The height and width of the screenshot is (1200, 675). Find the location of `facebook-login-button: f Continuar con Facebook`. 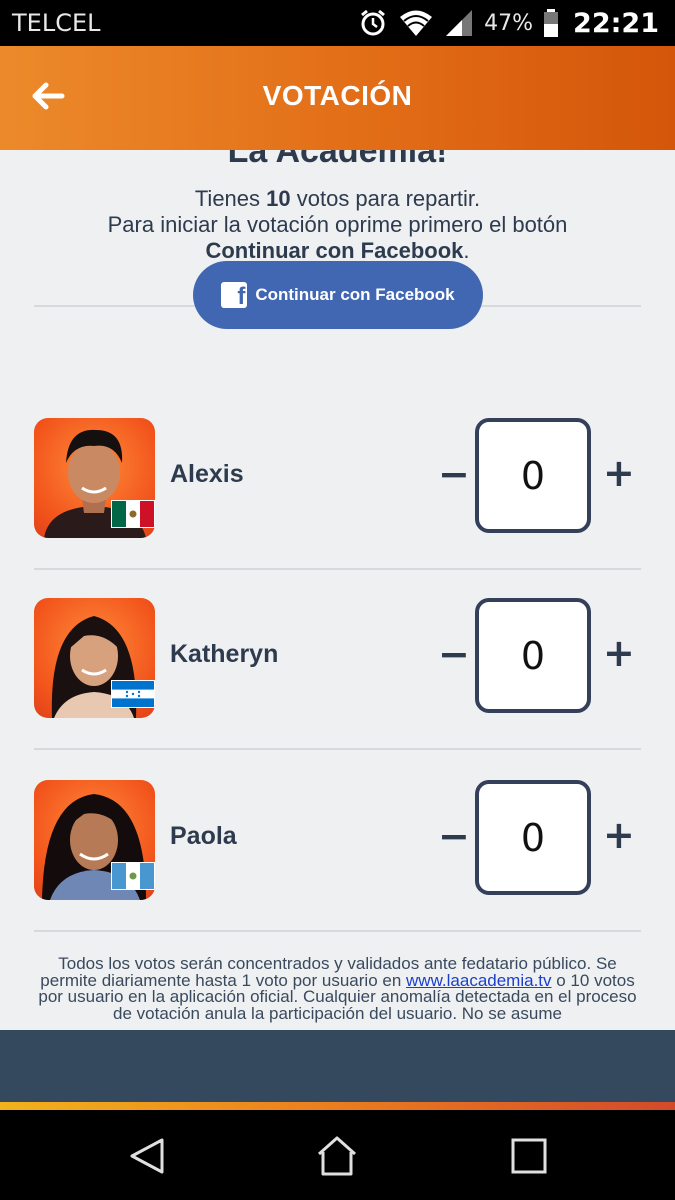

facebook-login-button: f Continuar con Facebook is located at coordinates (338, 295).